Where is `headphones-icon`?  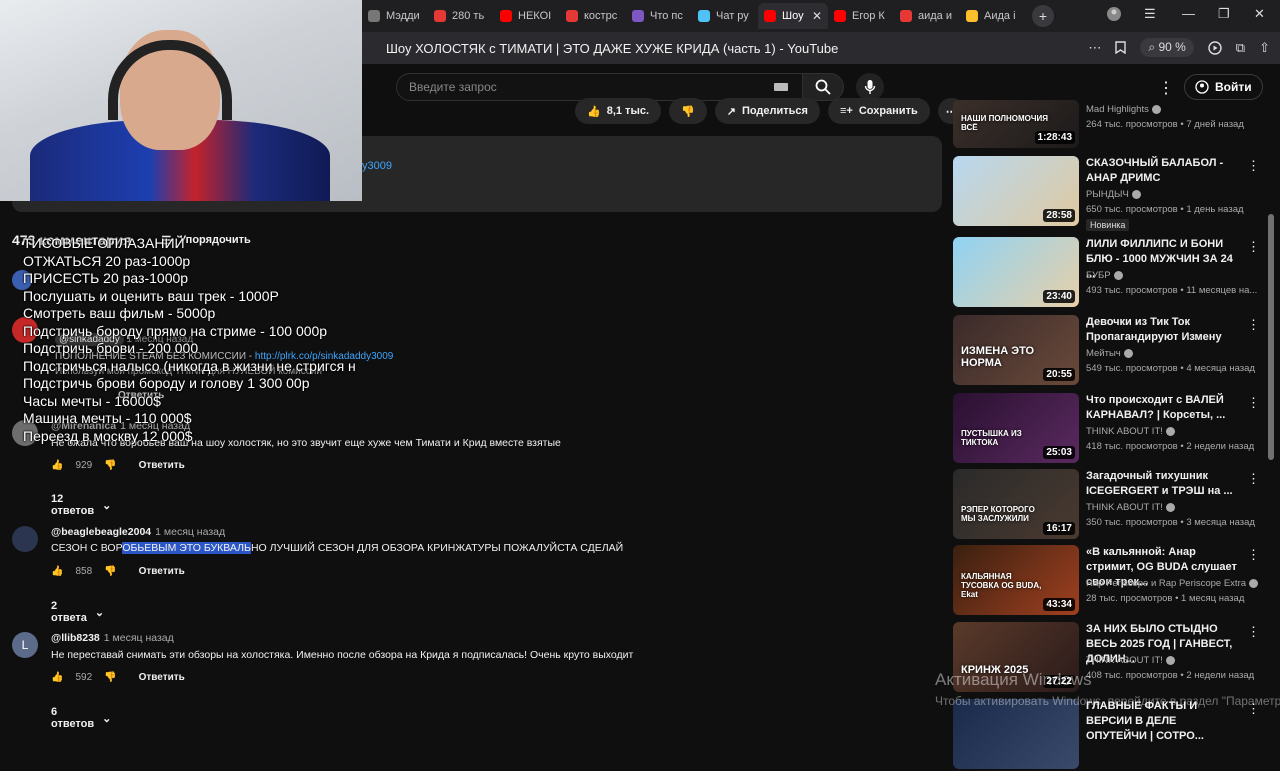
headphones-icon is located at coordinates (170, 80).